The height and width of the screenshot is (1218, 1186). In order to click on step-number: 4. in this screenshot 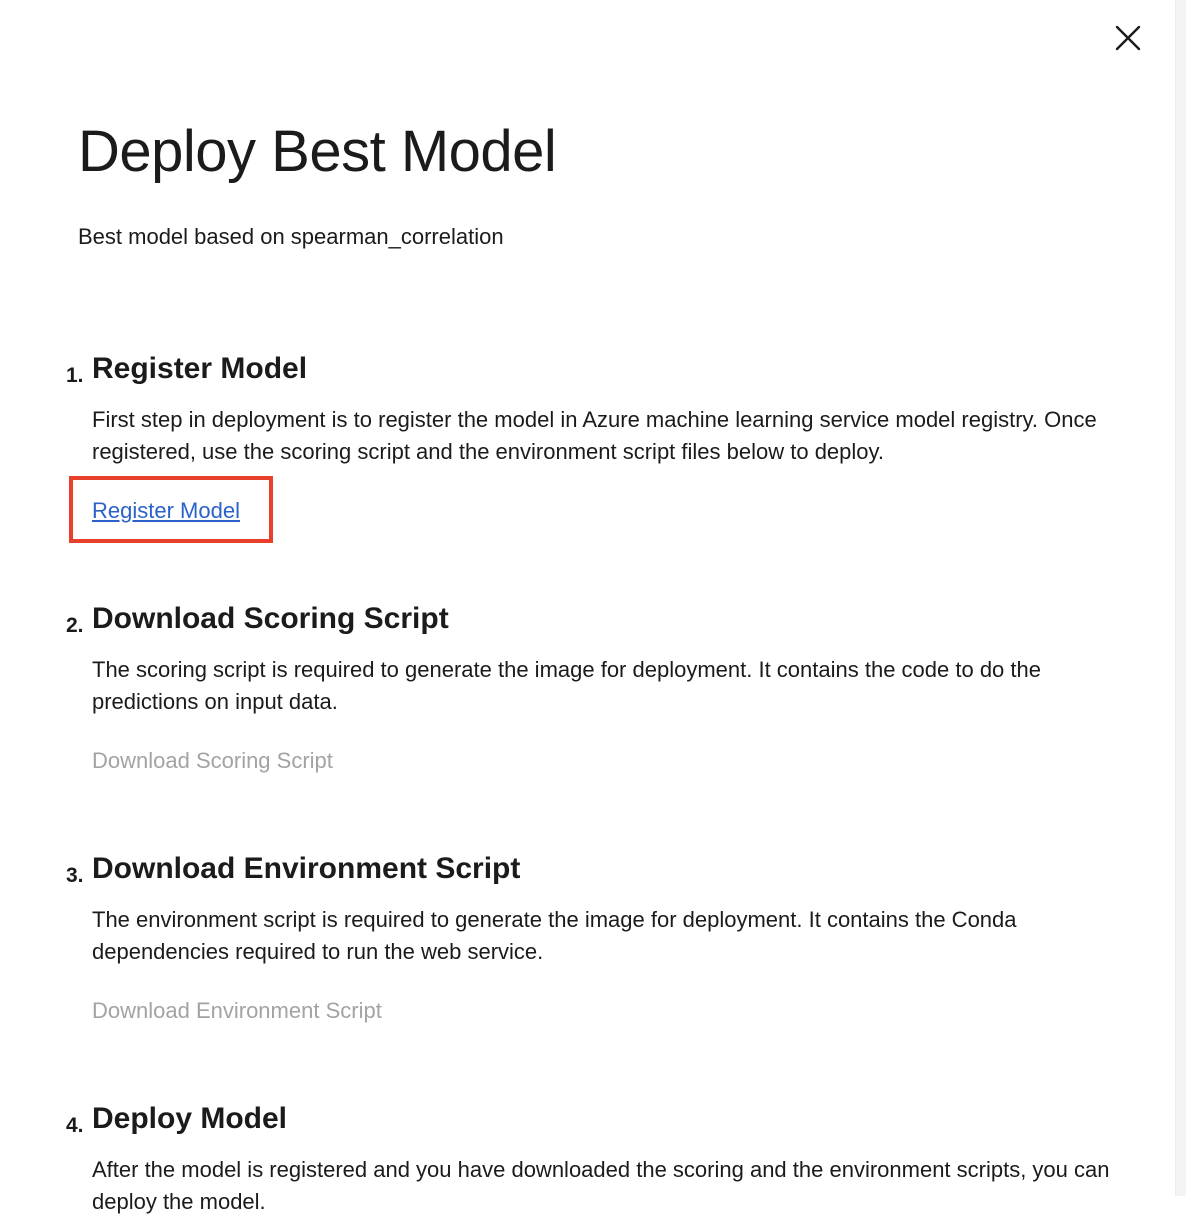, I will do `click(75, 1125)`.